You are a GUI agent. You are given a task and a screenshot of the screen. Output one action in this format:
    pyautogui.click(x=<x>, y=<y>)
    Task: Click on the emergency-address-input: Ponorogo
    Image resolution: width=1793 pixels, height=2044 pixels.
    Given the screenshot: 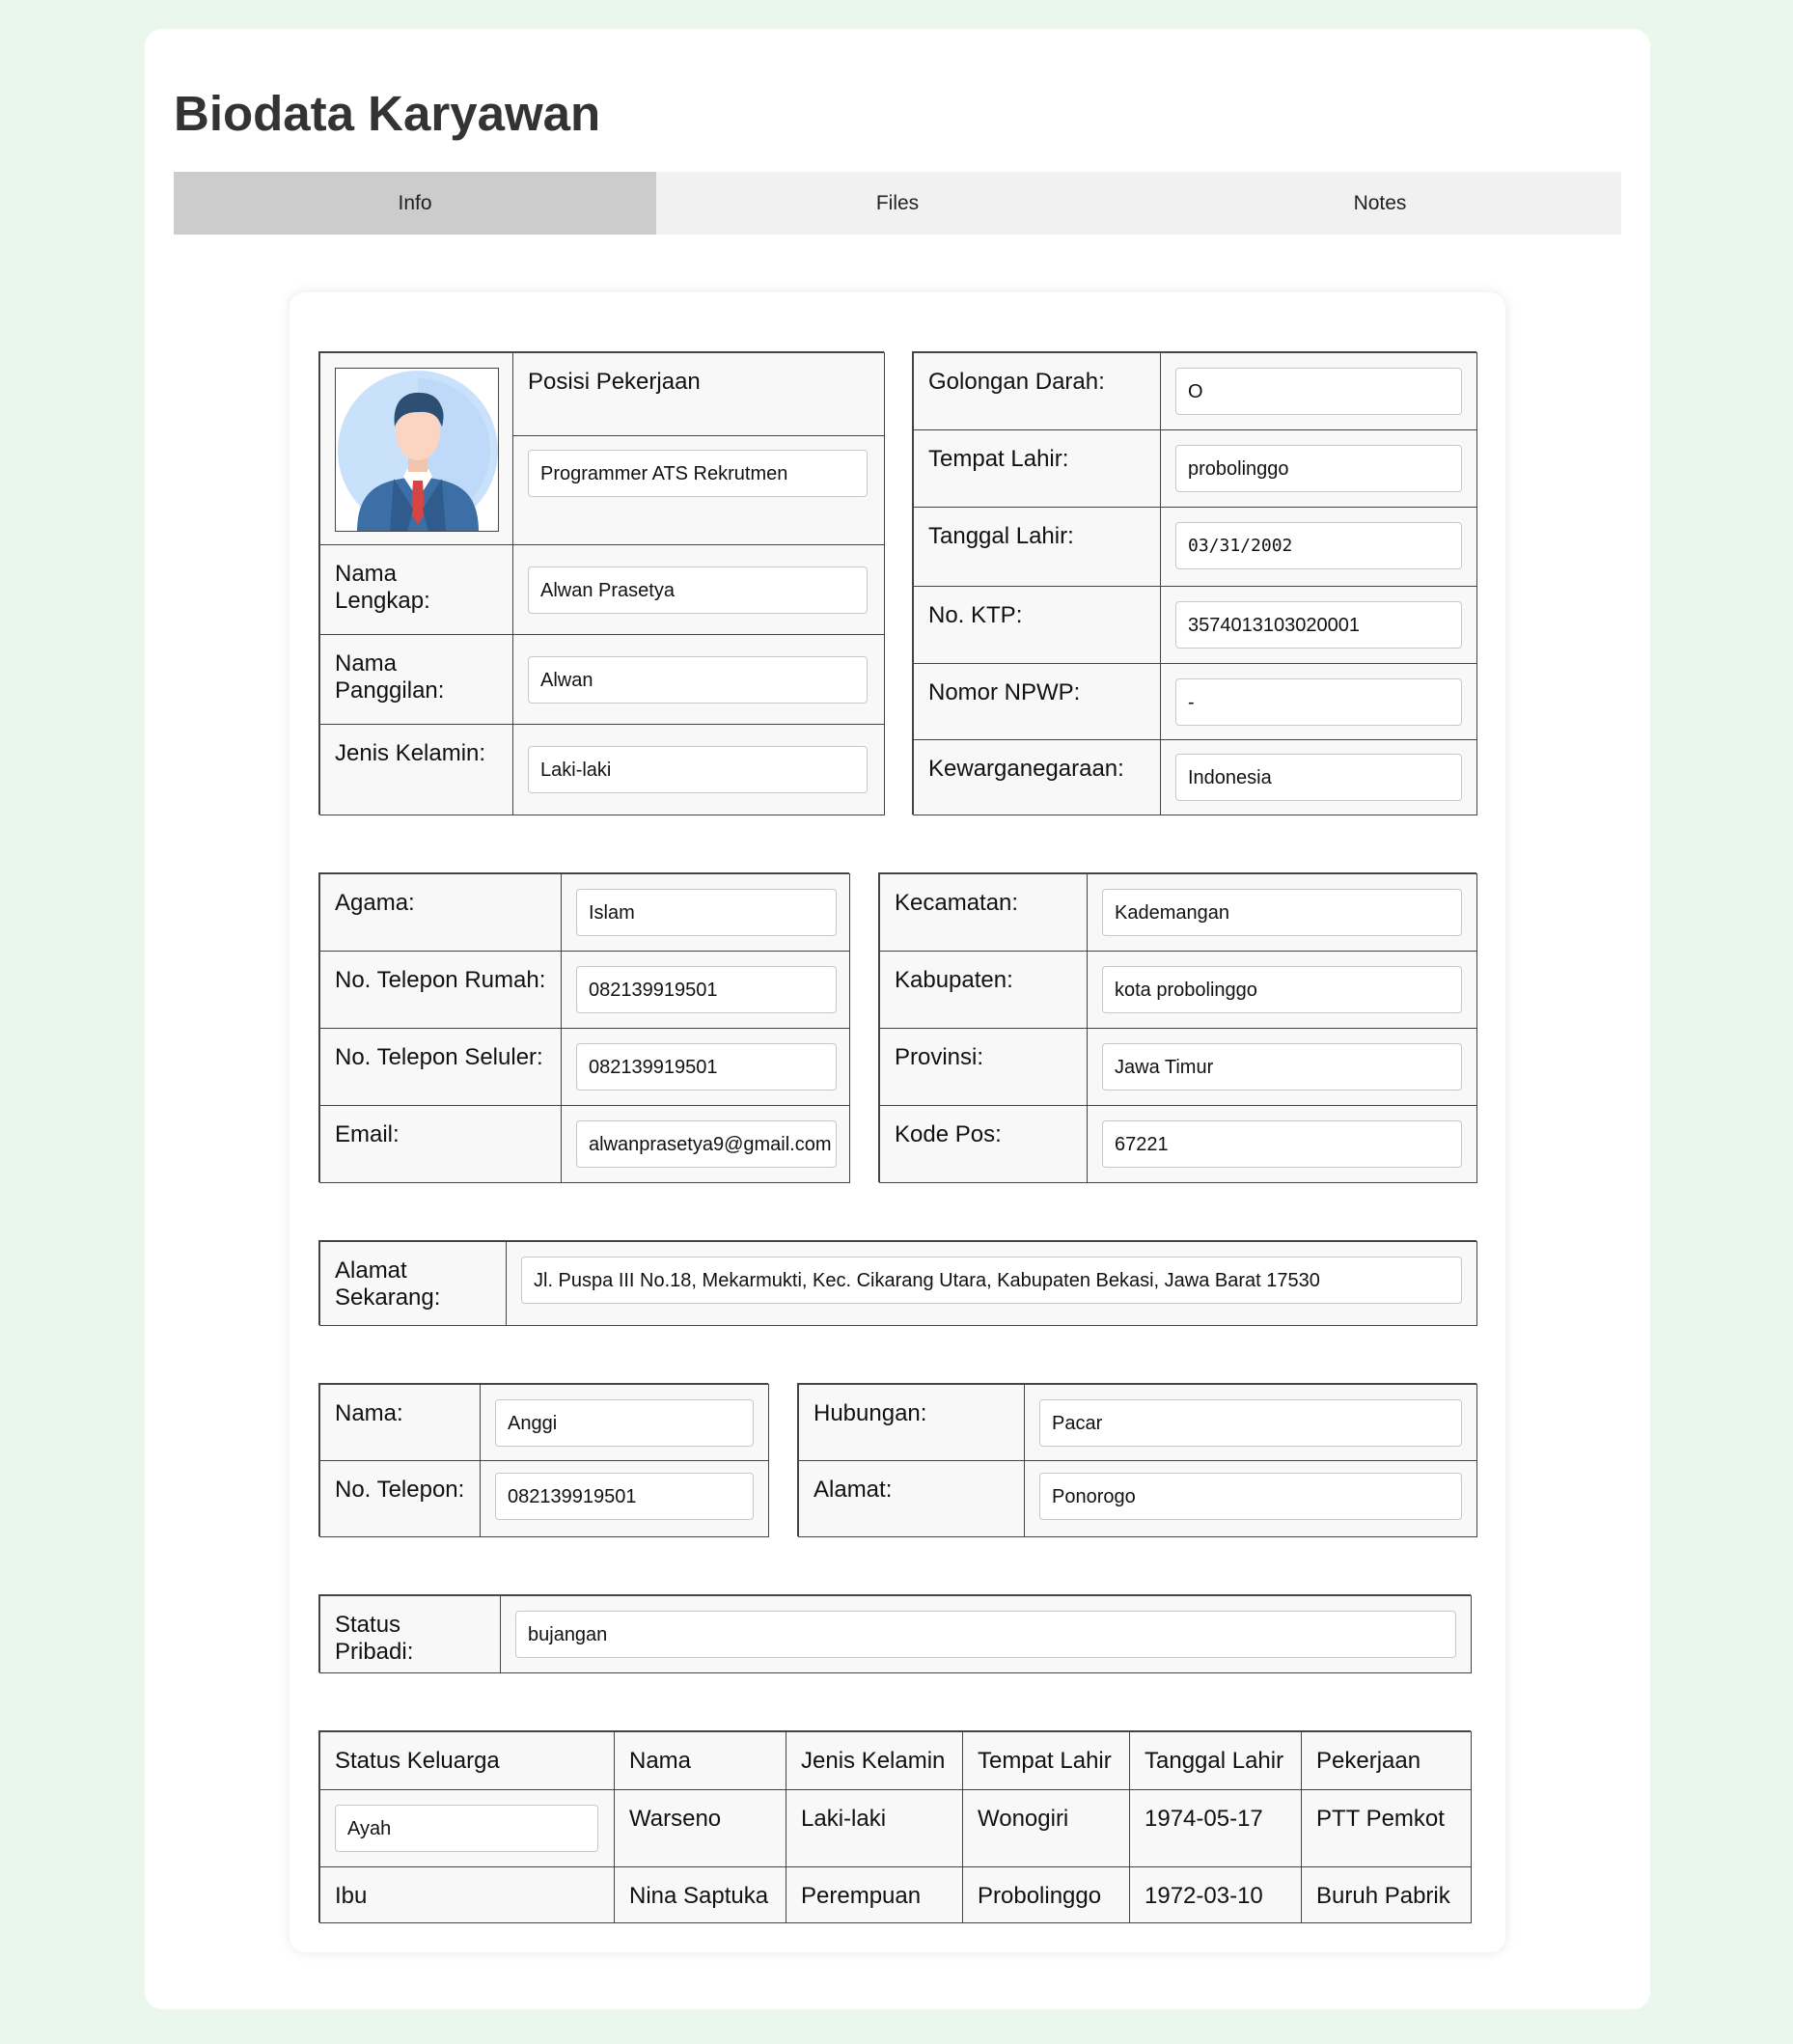 What is the action you would take?
    pyautogui.click(x=1250, y=1496)
    